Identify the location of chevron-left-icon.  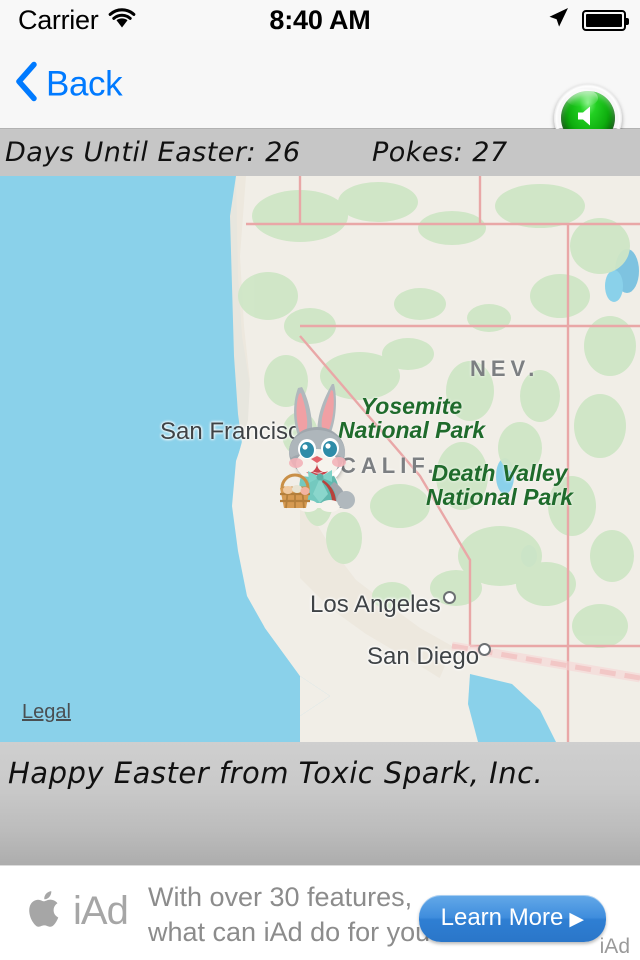
(26, 84).